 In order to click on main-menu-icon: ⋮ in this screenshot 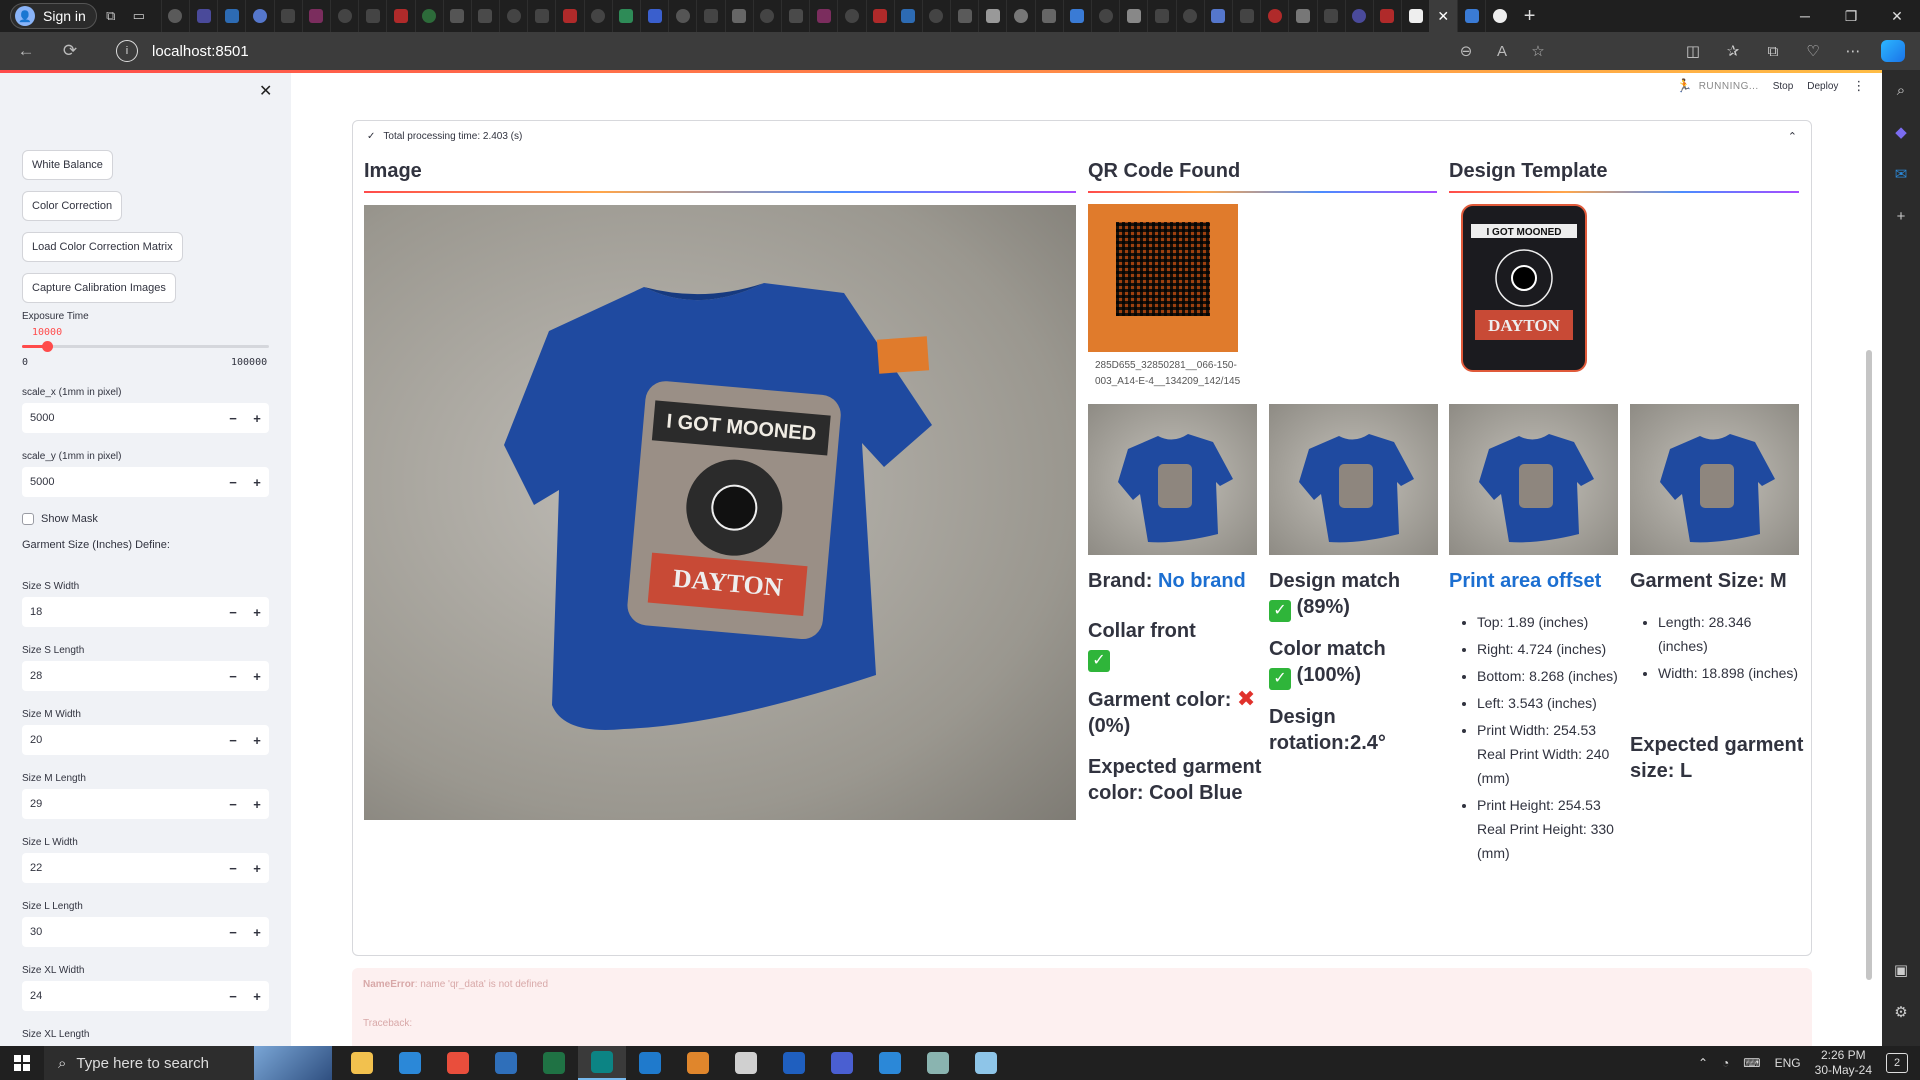, I will do `click(1858, 86)`.